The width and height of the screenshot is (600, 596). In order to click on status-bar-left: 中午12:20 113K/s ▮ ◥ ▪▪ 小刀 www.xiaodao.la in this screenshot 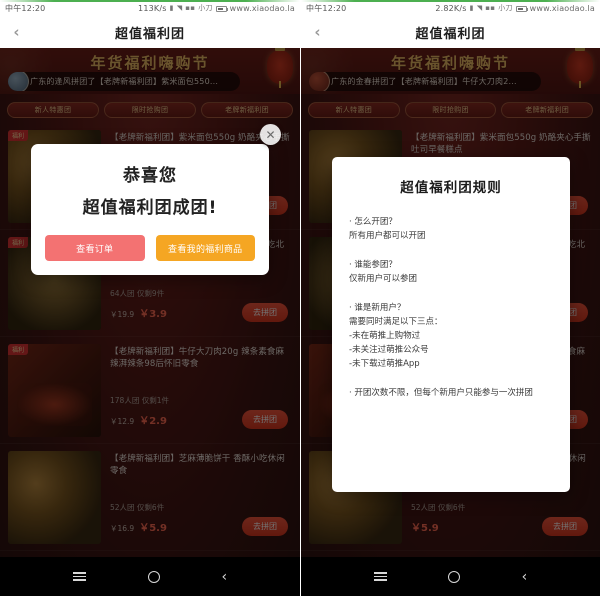, I will do `click(150, 8)`.